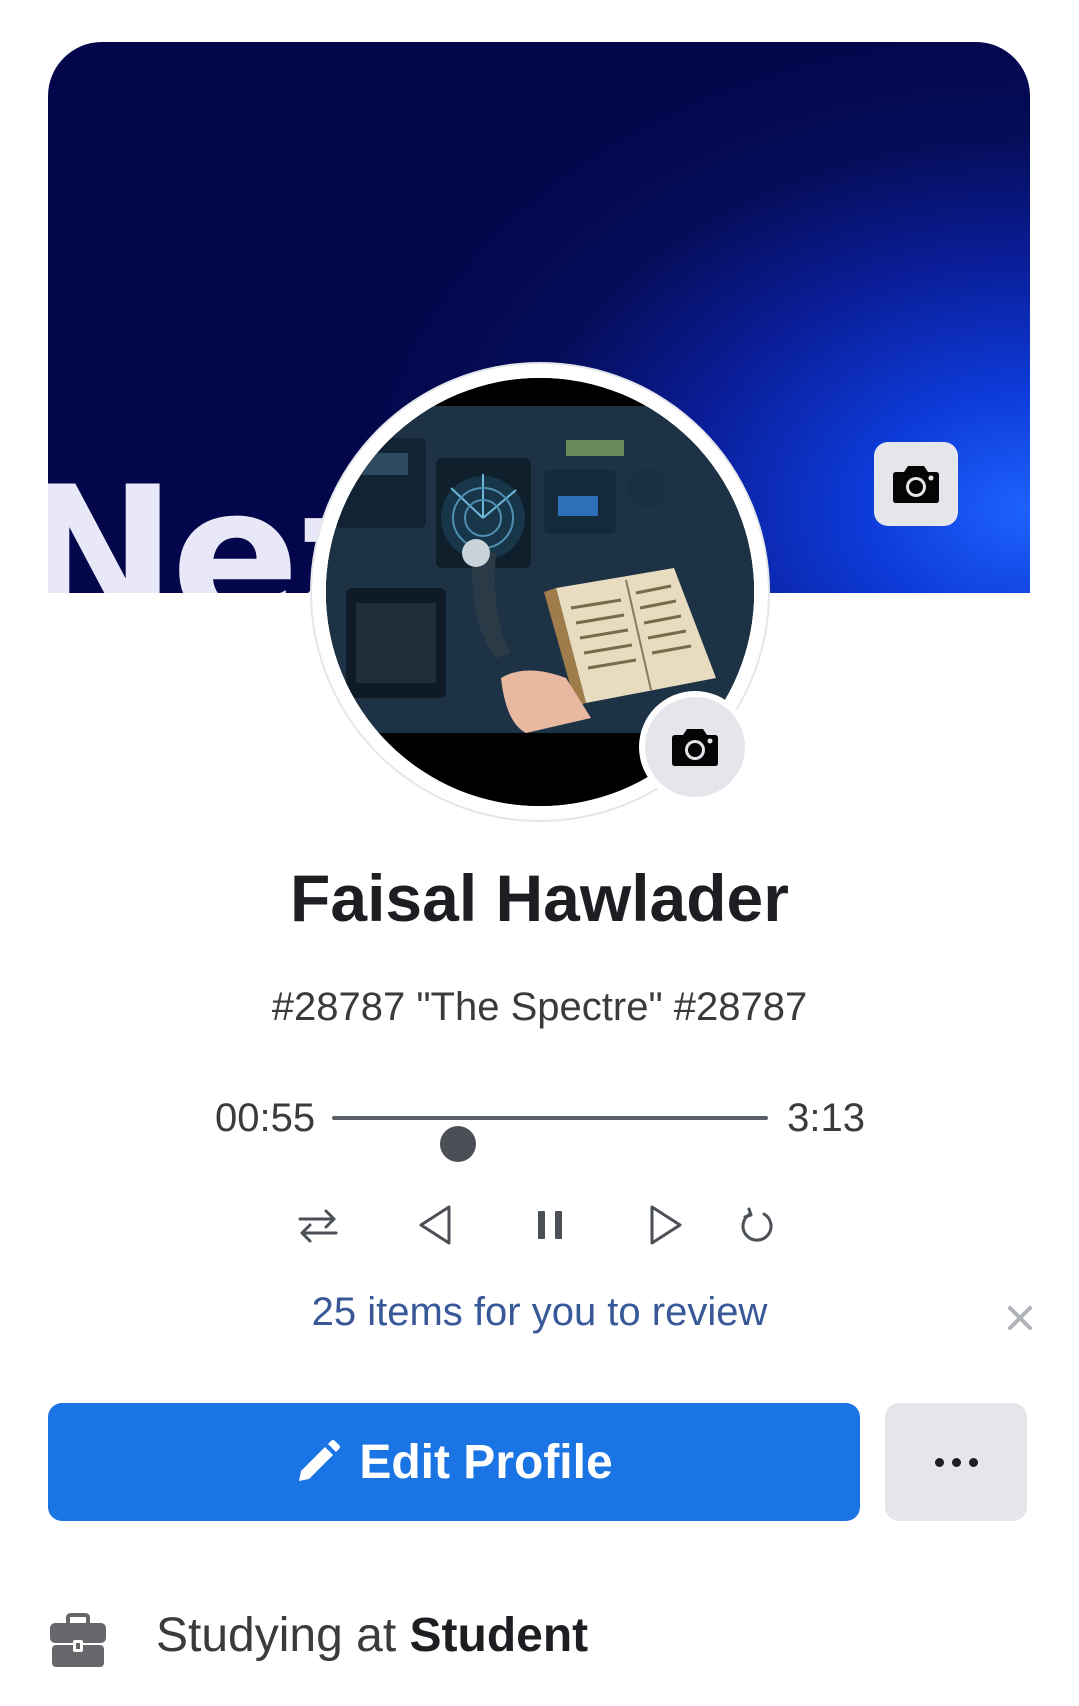 Image resolution: width=1079 pixels, height=1706 pixels. Describe the element at coordinates (539, 898) in the screenshot. I see `profile-name: Faisal Hawlader` at that location.